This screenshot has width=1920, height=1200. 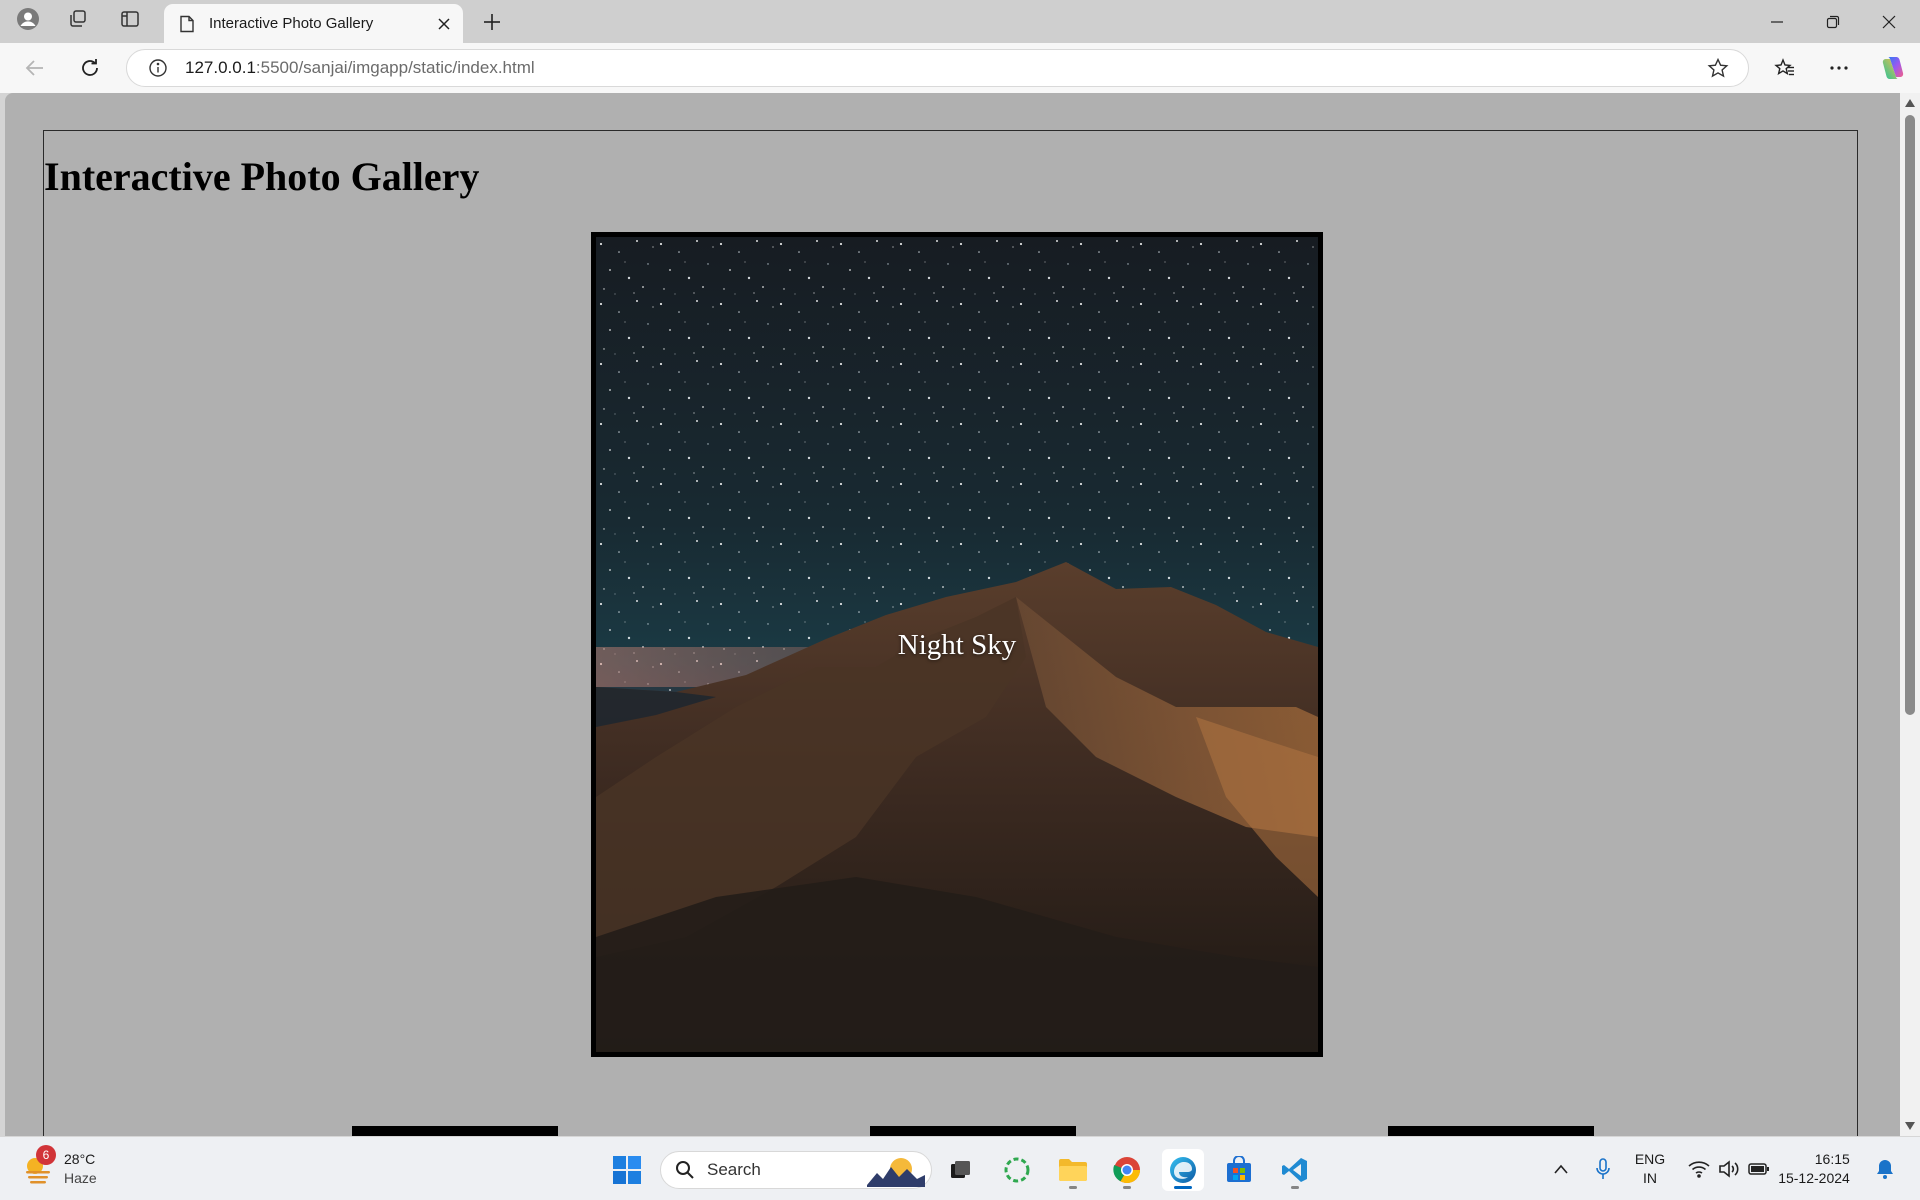 I want to click on vertical-tabs-button, so click(x=130, y=21).